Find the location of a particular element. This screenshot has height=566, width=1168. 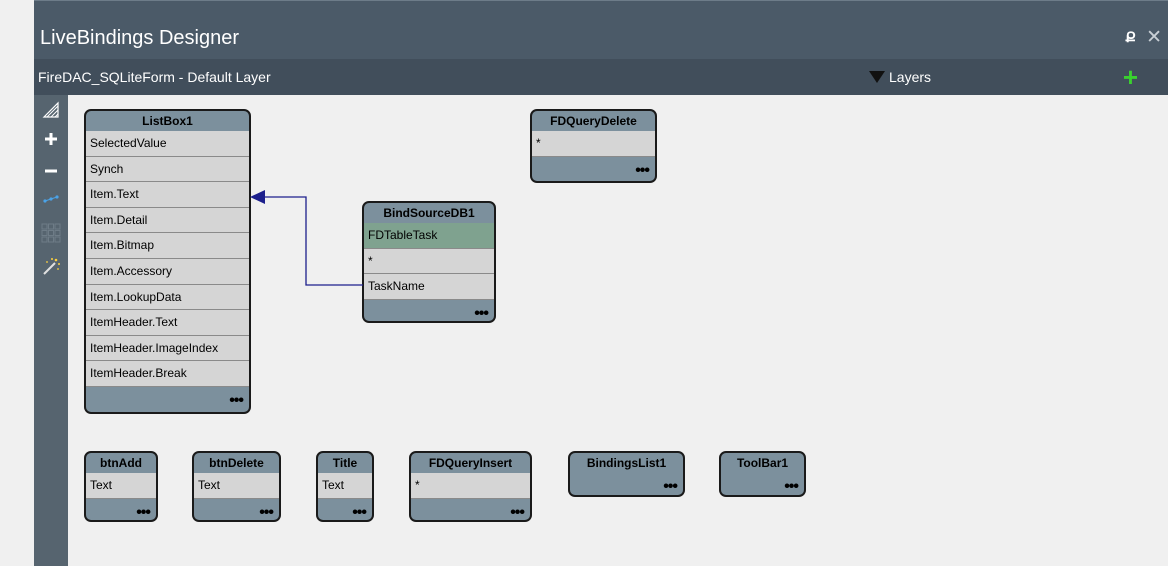

node-bindsourcedb1: BindSourceDB1 FDTableTask * TaskName ••• is located at coordinates (429, 262).